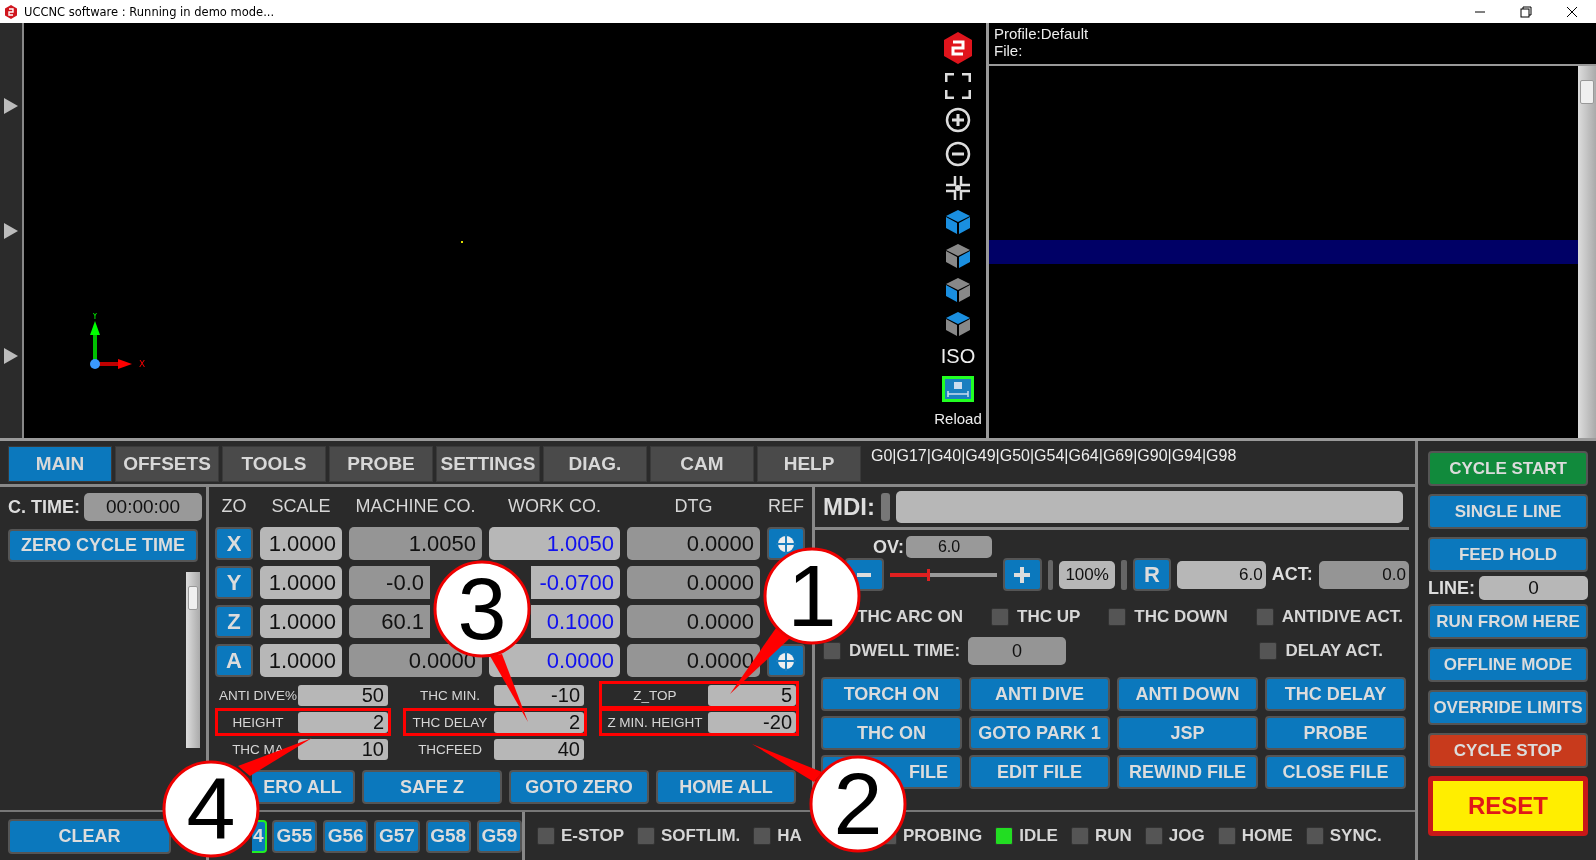 Image resolution: width=1596 pixels, height=860 pixels. Describe the element at coordinates (1508, 750) in the screenshot. I see `cycle-stop-button: CYCLE STOP` at that location.